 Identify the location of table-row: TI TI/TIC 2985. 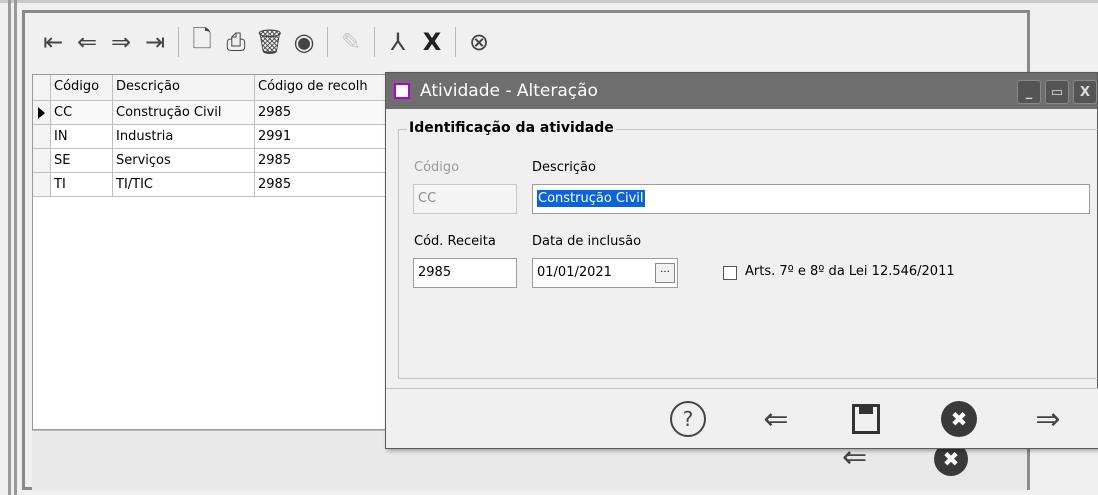
(212, 185).